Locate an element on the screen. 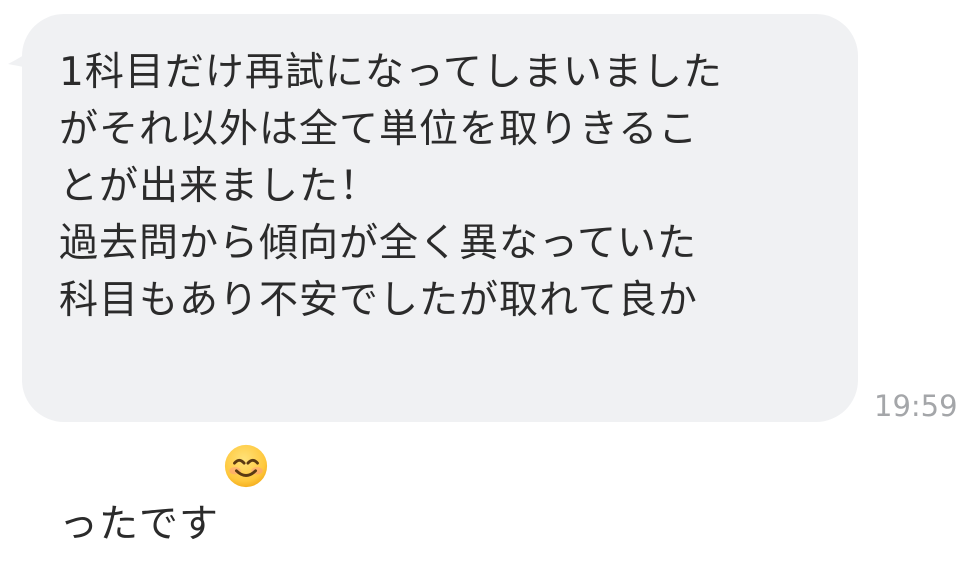 This screenshot has height=562, width=979. message-line-3: とが出来ました！ is located at coordinates (219, 186).